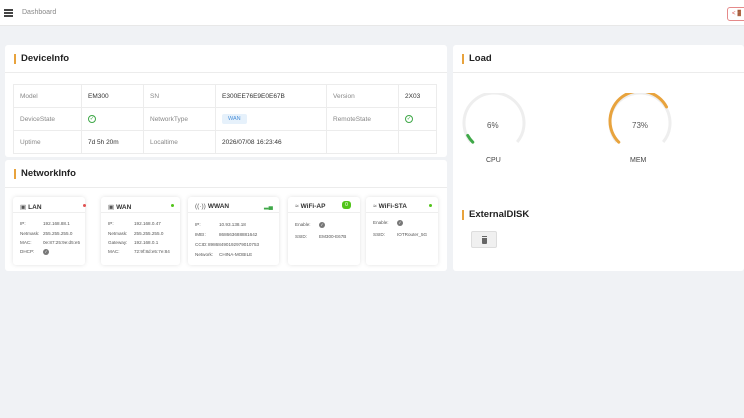 The image size is (744, 418). I want to click on wifi-sta-ssid-value: IOTRouter_5G, so click(412, 234).